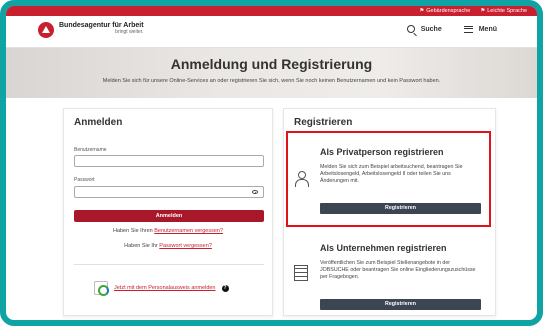  Describe the element at coordinates (169, 192) in the screenshot. I see `password-input` at that location.